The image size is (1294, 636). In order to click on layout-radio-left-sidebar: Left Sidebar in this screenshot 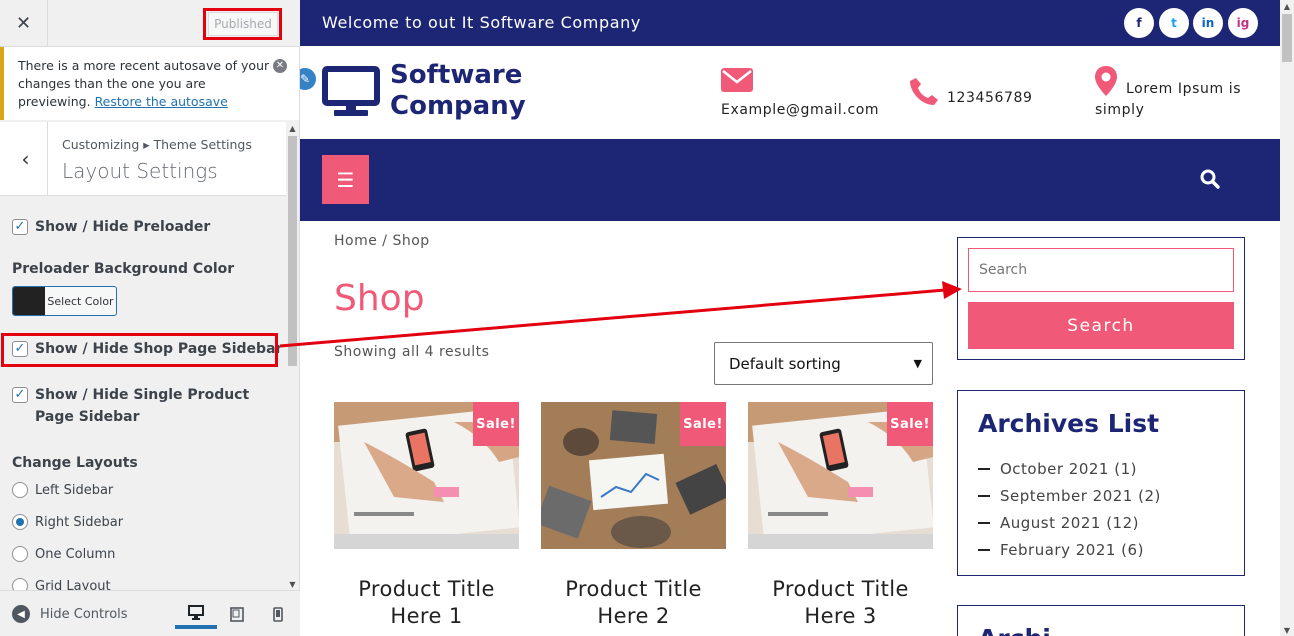, I will do `click(62, 490)`.